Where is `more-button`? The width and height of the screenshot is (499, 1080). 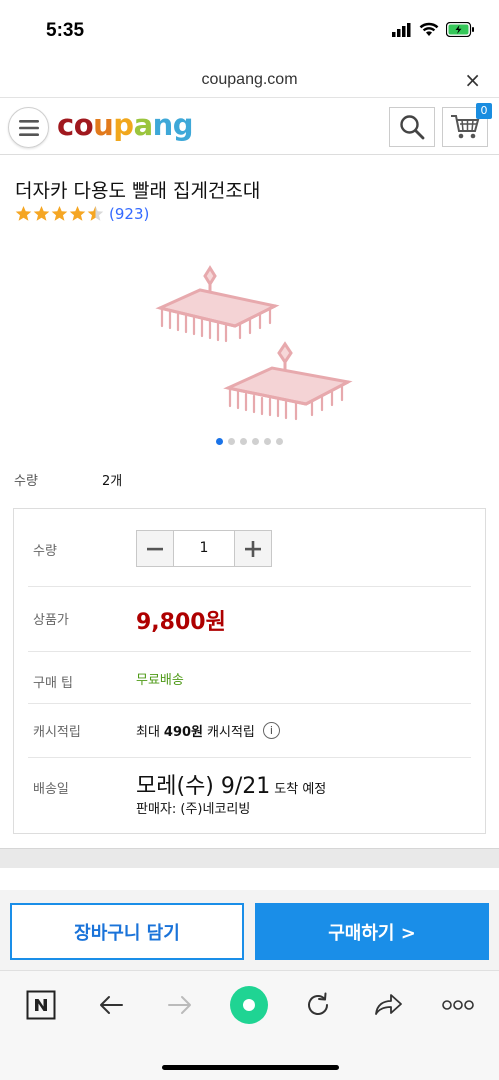
more-button is located at coordinates (458, 1005).